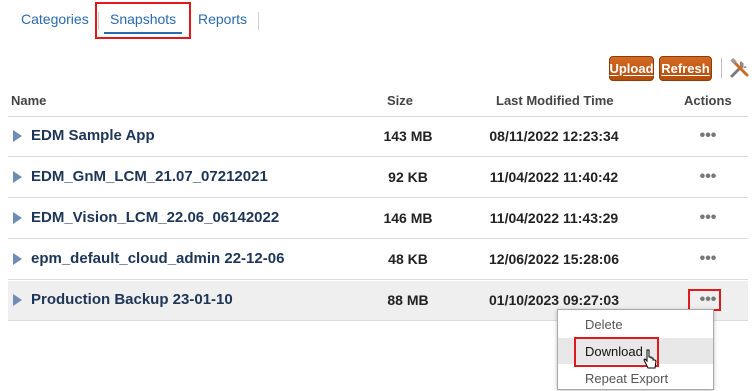 This screenshot has width=755, height=391. What do you see at coordinates (740, 68) in the screenshot?
I see `tools-icon` at bounding box center [740, 68].